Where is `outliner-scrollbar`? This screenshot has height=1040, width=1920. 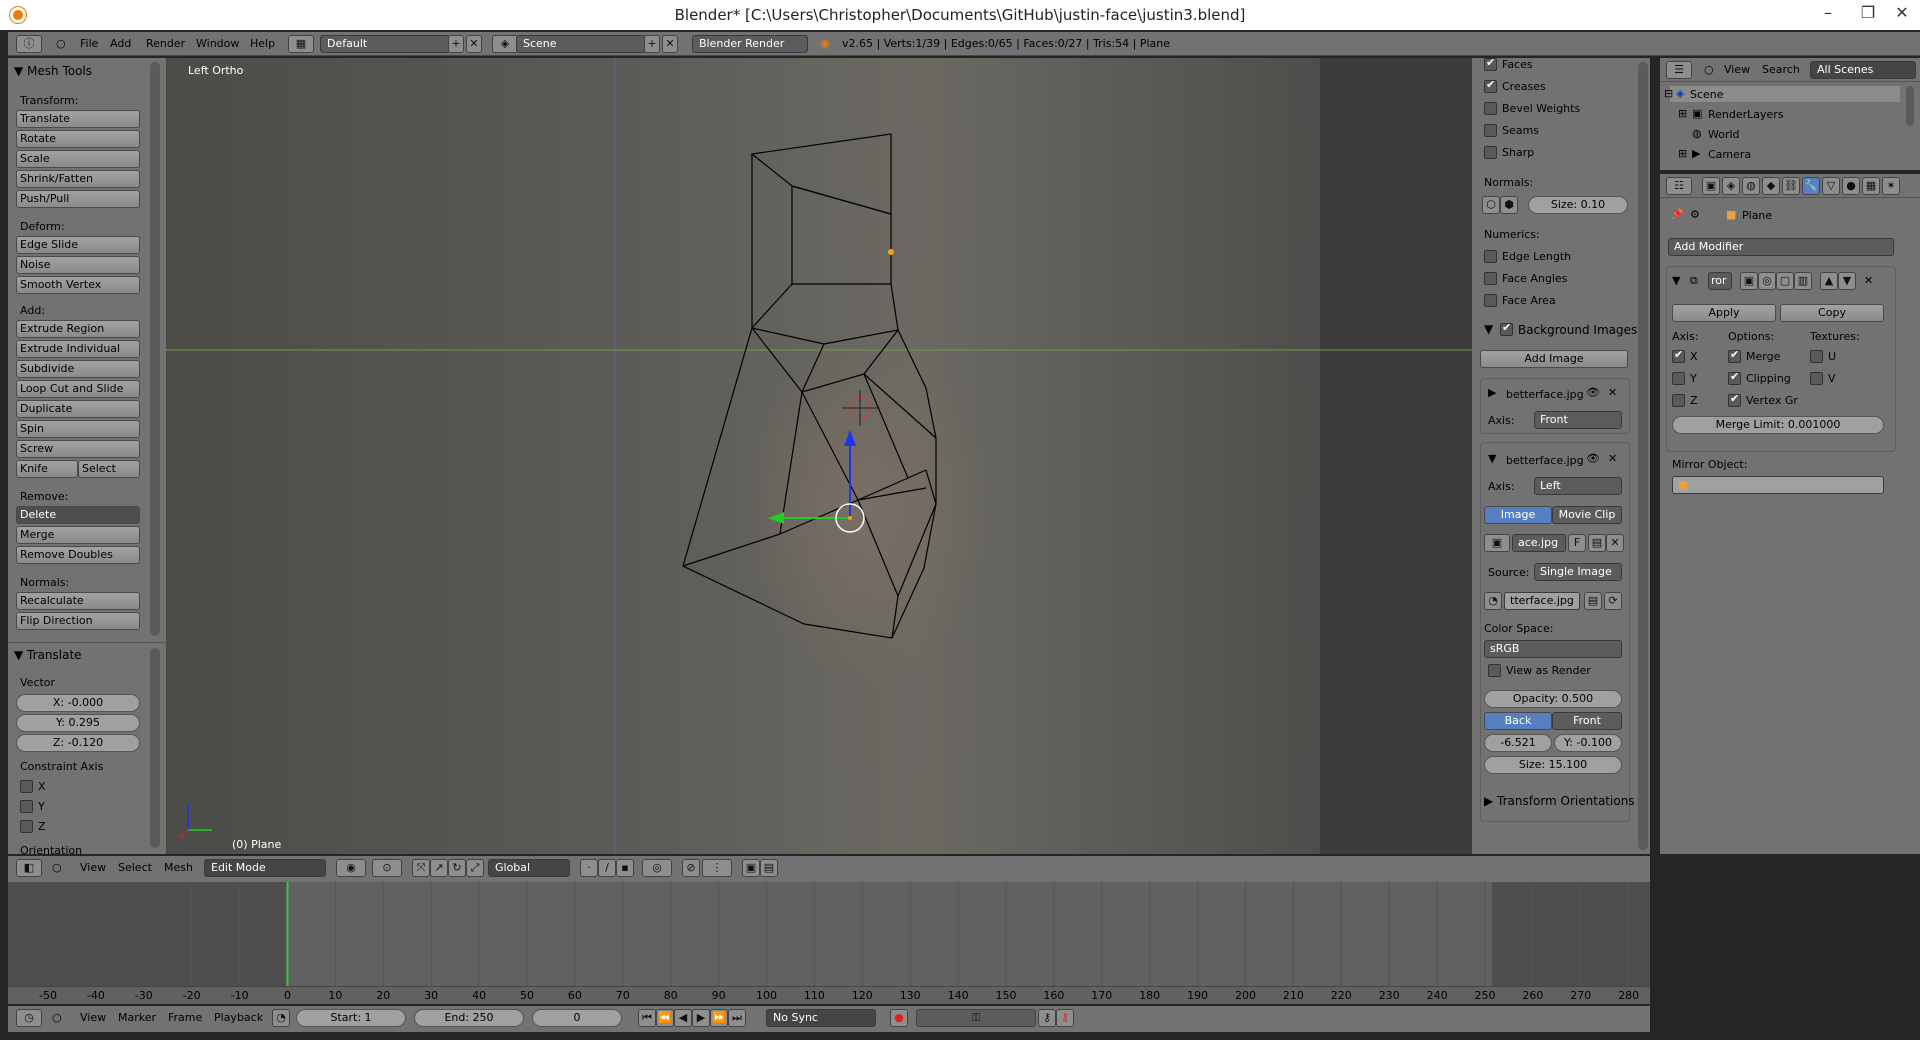 outliner-scrollbar is located at coordinates (1910, 106).